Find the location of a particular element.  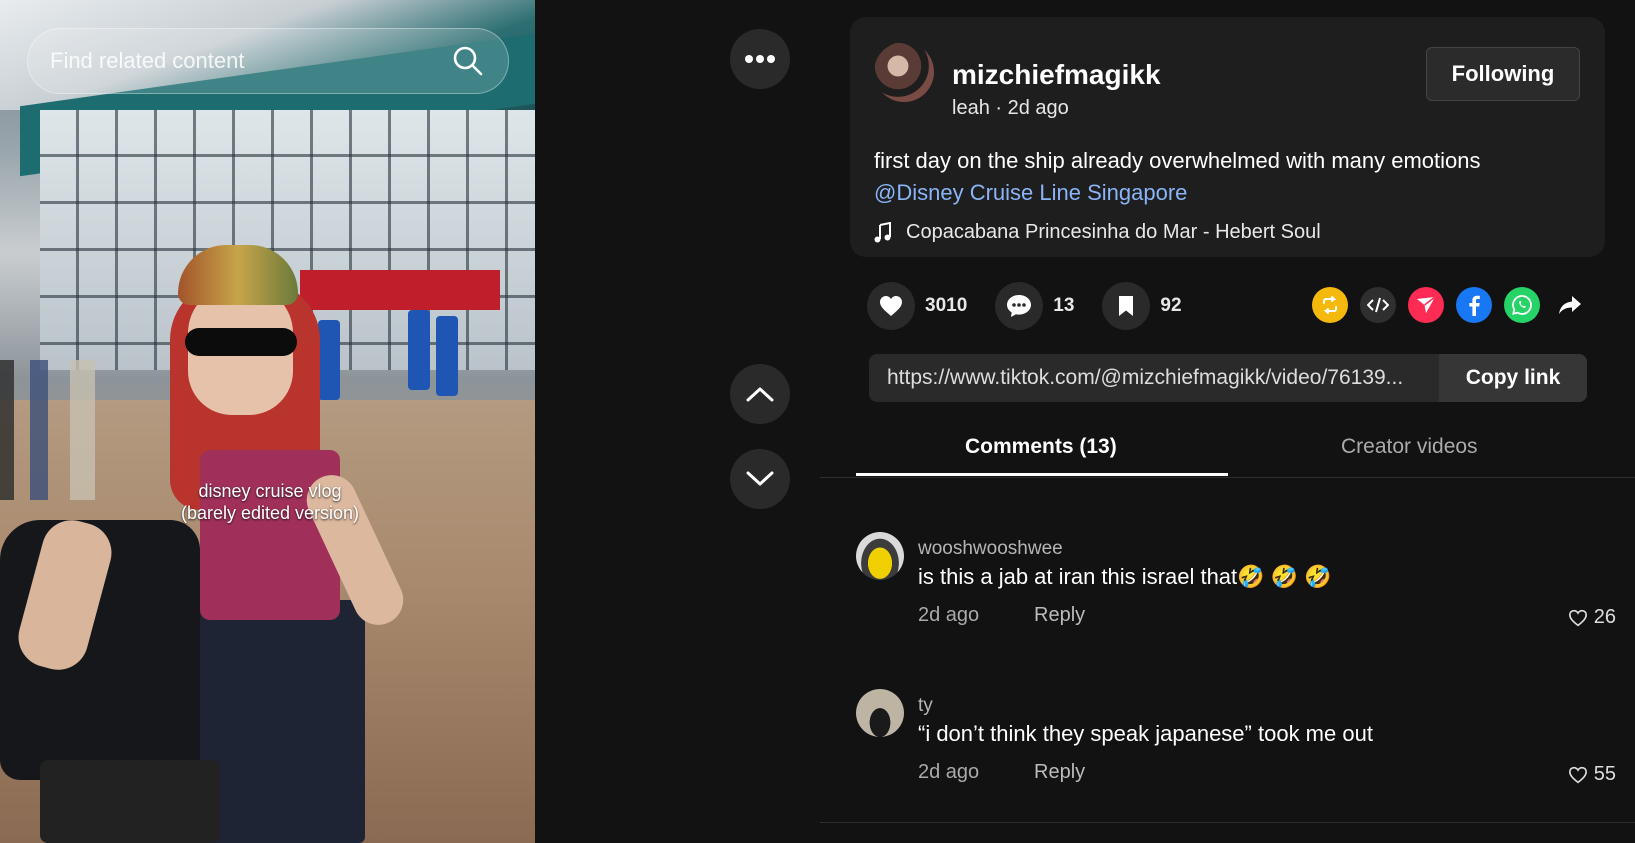

like-button is located at coordinates (891, 306).